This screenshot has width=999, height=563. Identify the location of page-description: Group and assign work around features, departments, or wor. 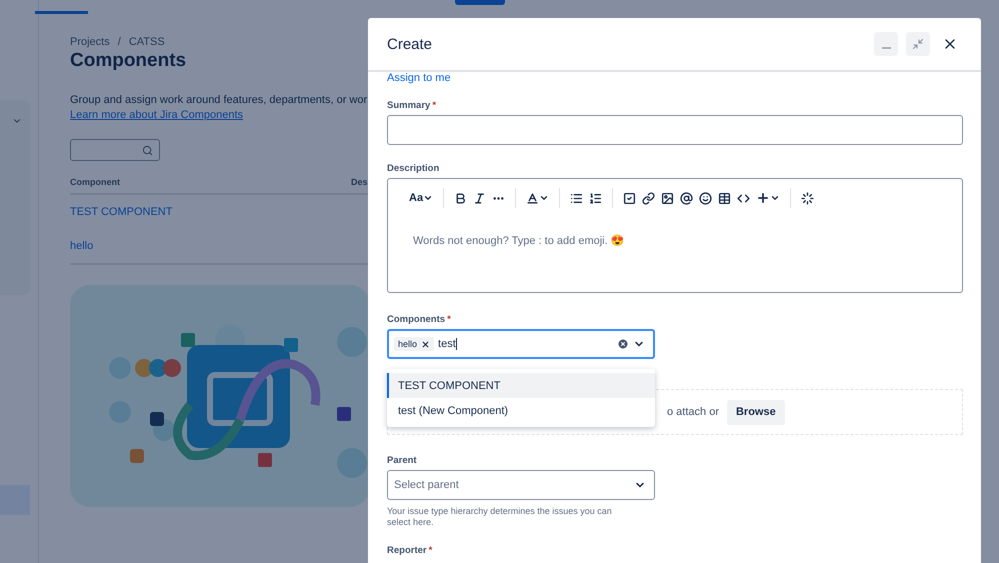
(219, 100).